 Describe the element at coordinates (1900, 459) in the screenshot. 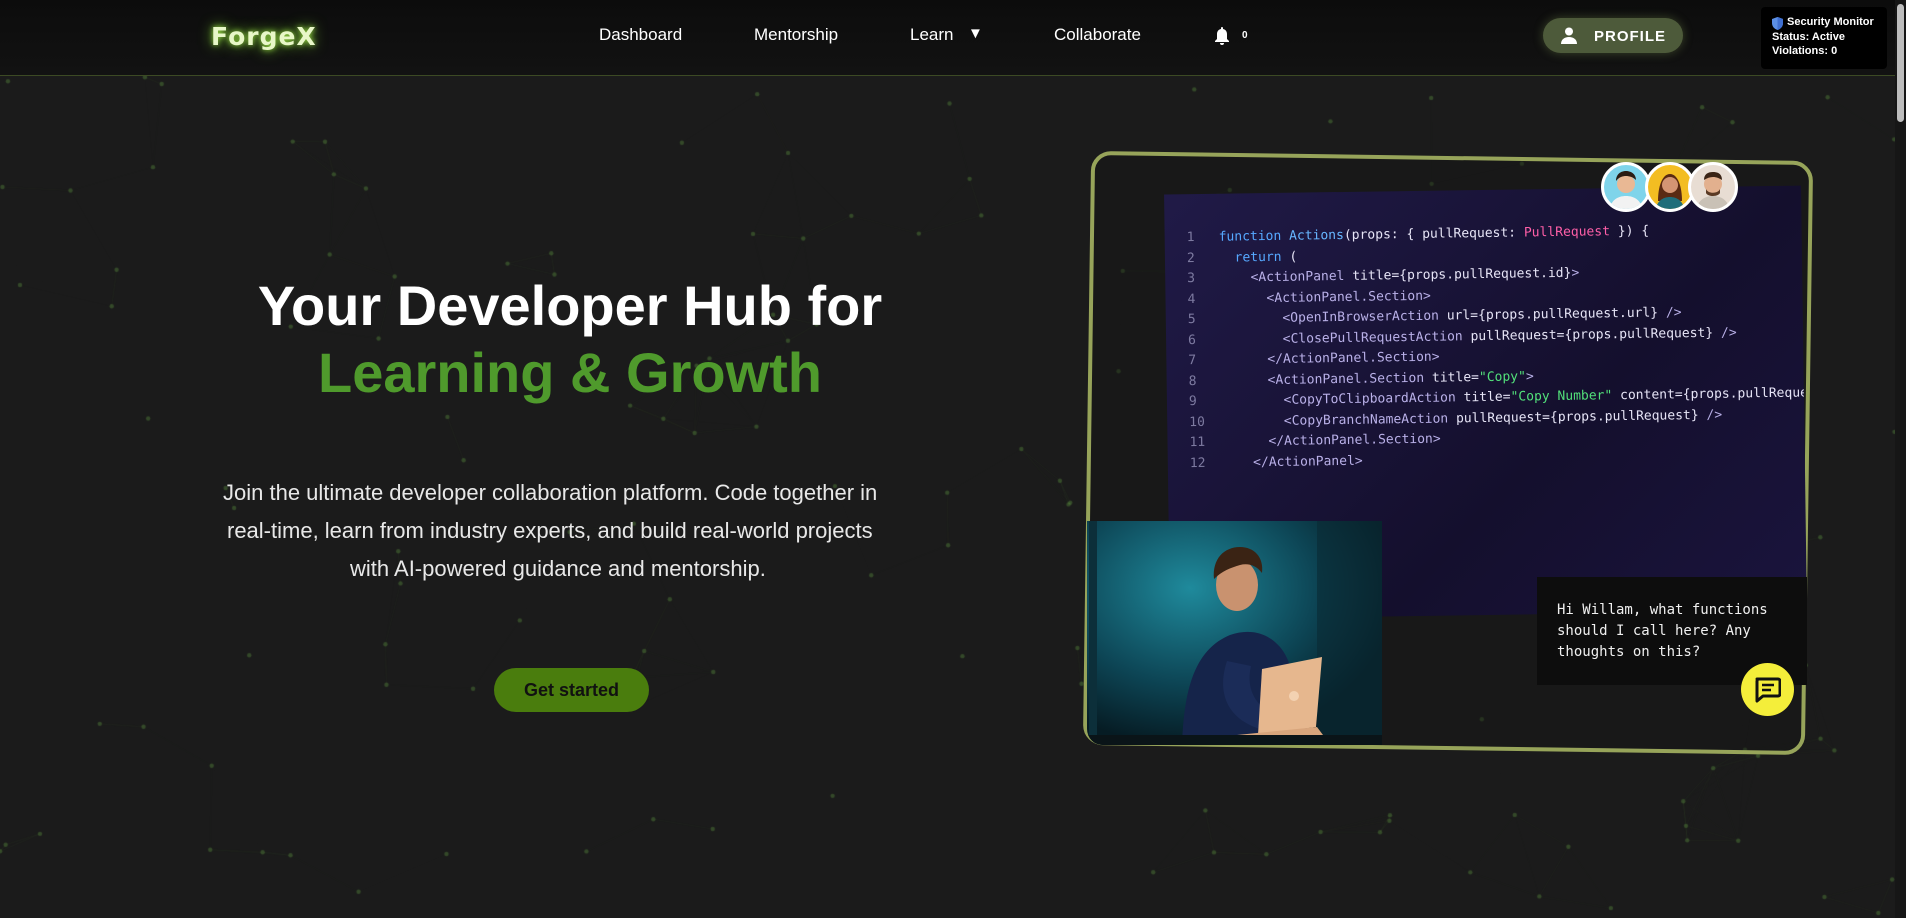

I see `page-scrollbar` at that location.